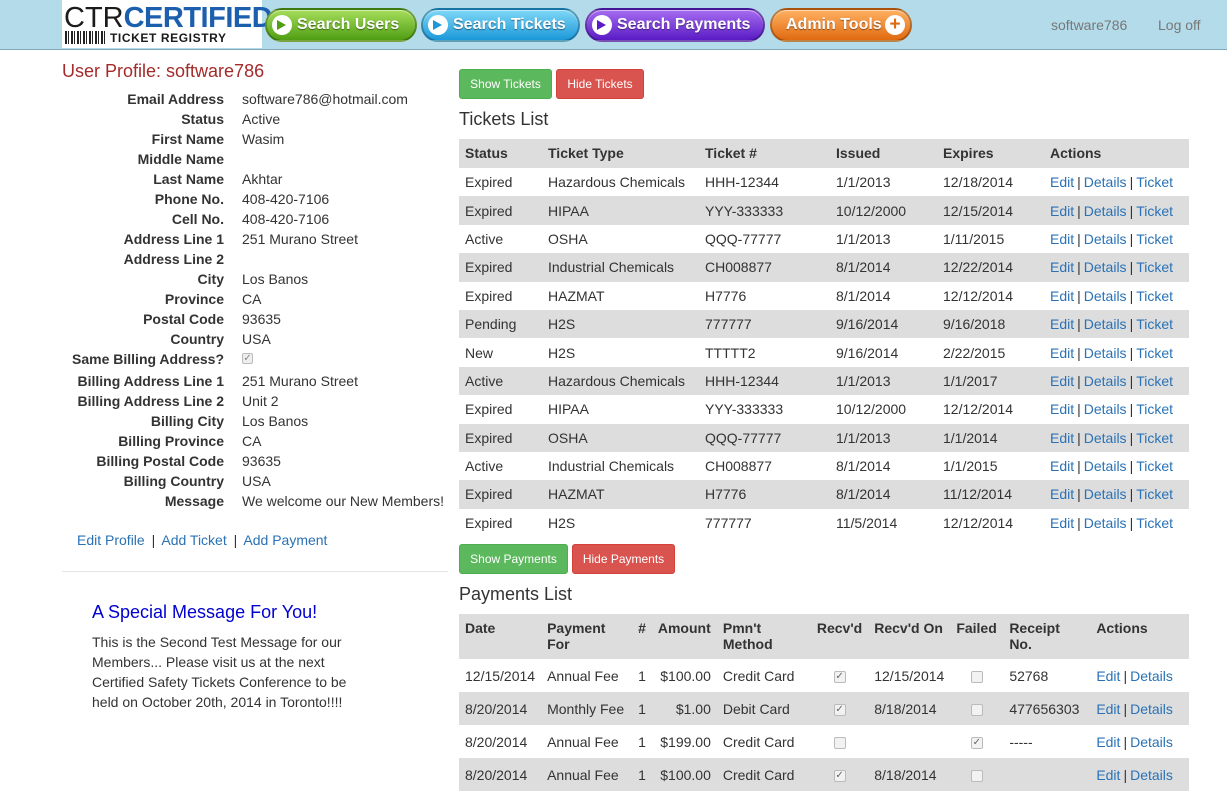  I want to click on received-checkbox, so click(839, 742).